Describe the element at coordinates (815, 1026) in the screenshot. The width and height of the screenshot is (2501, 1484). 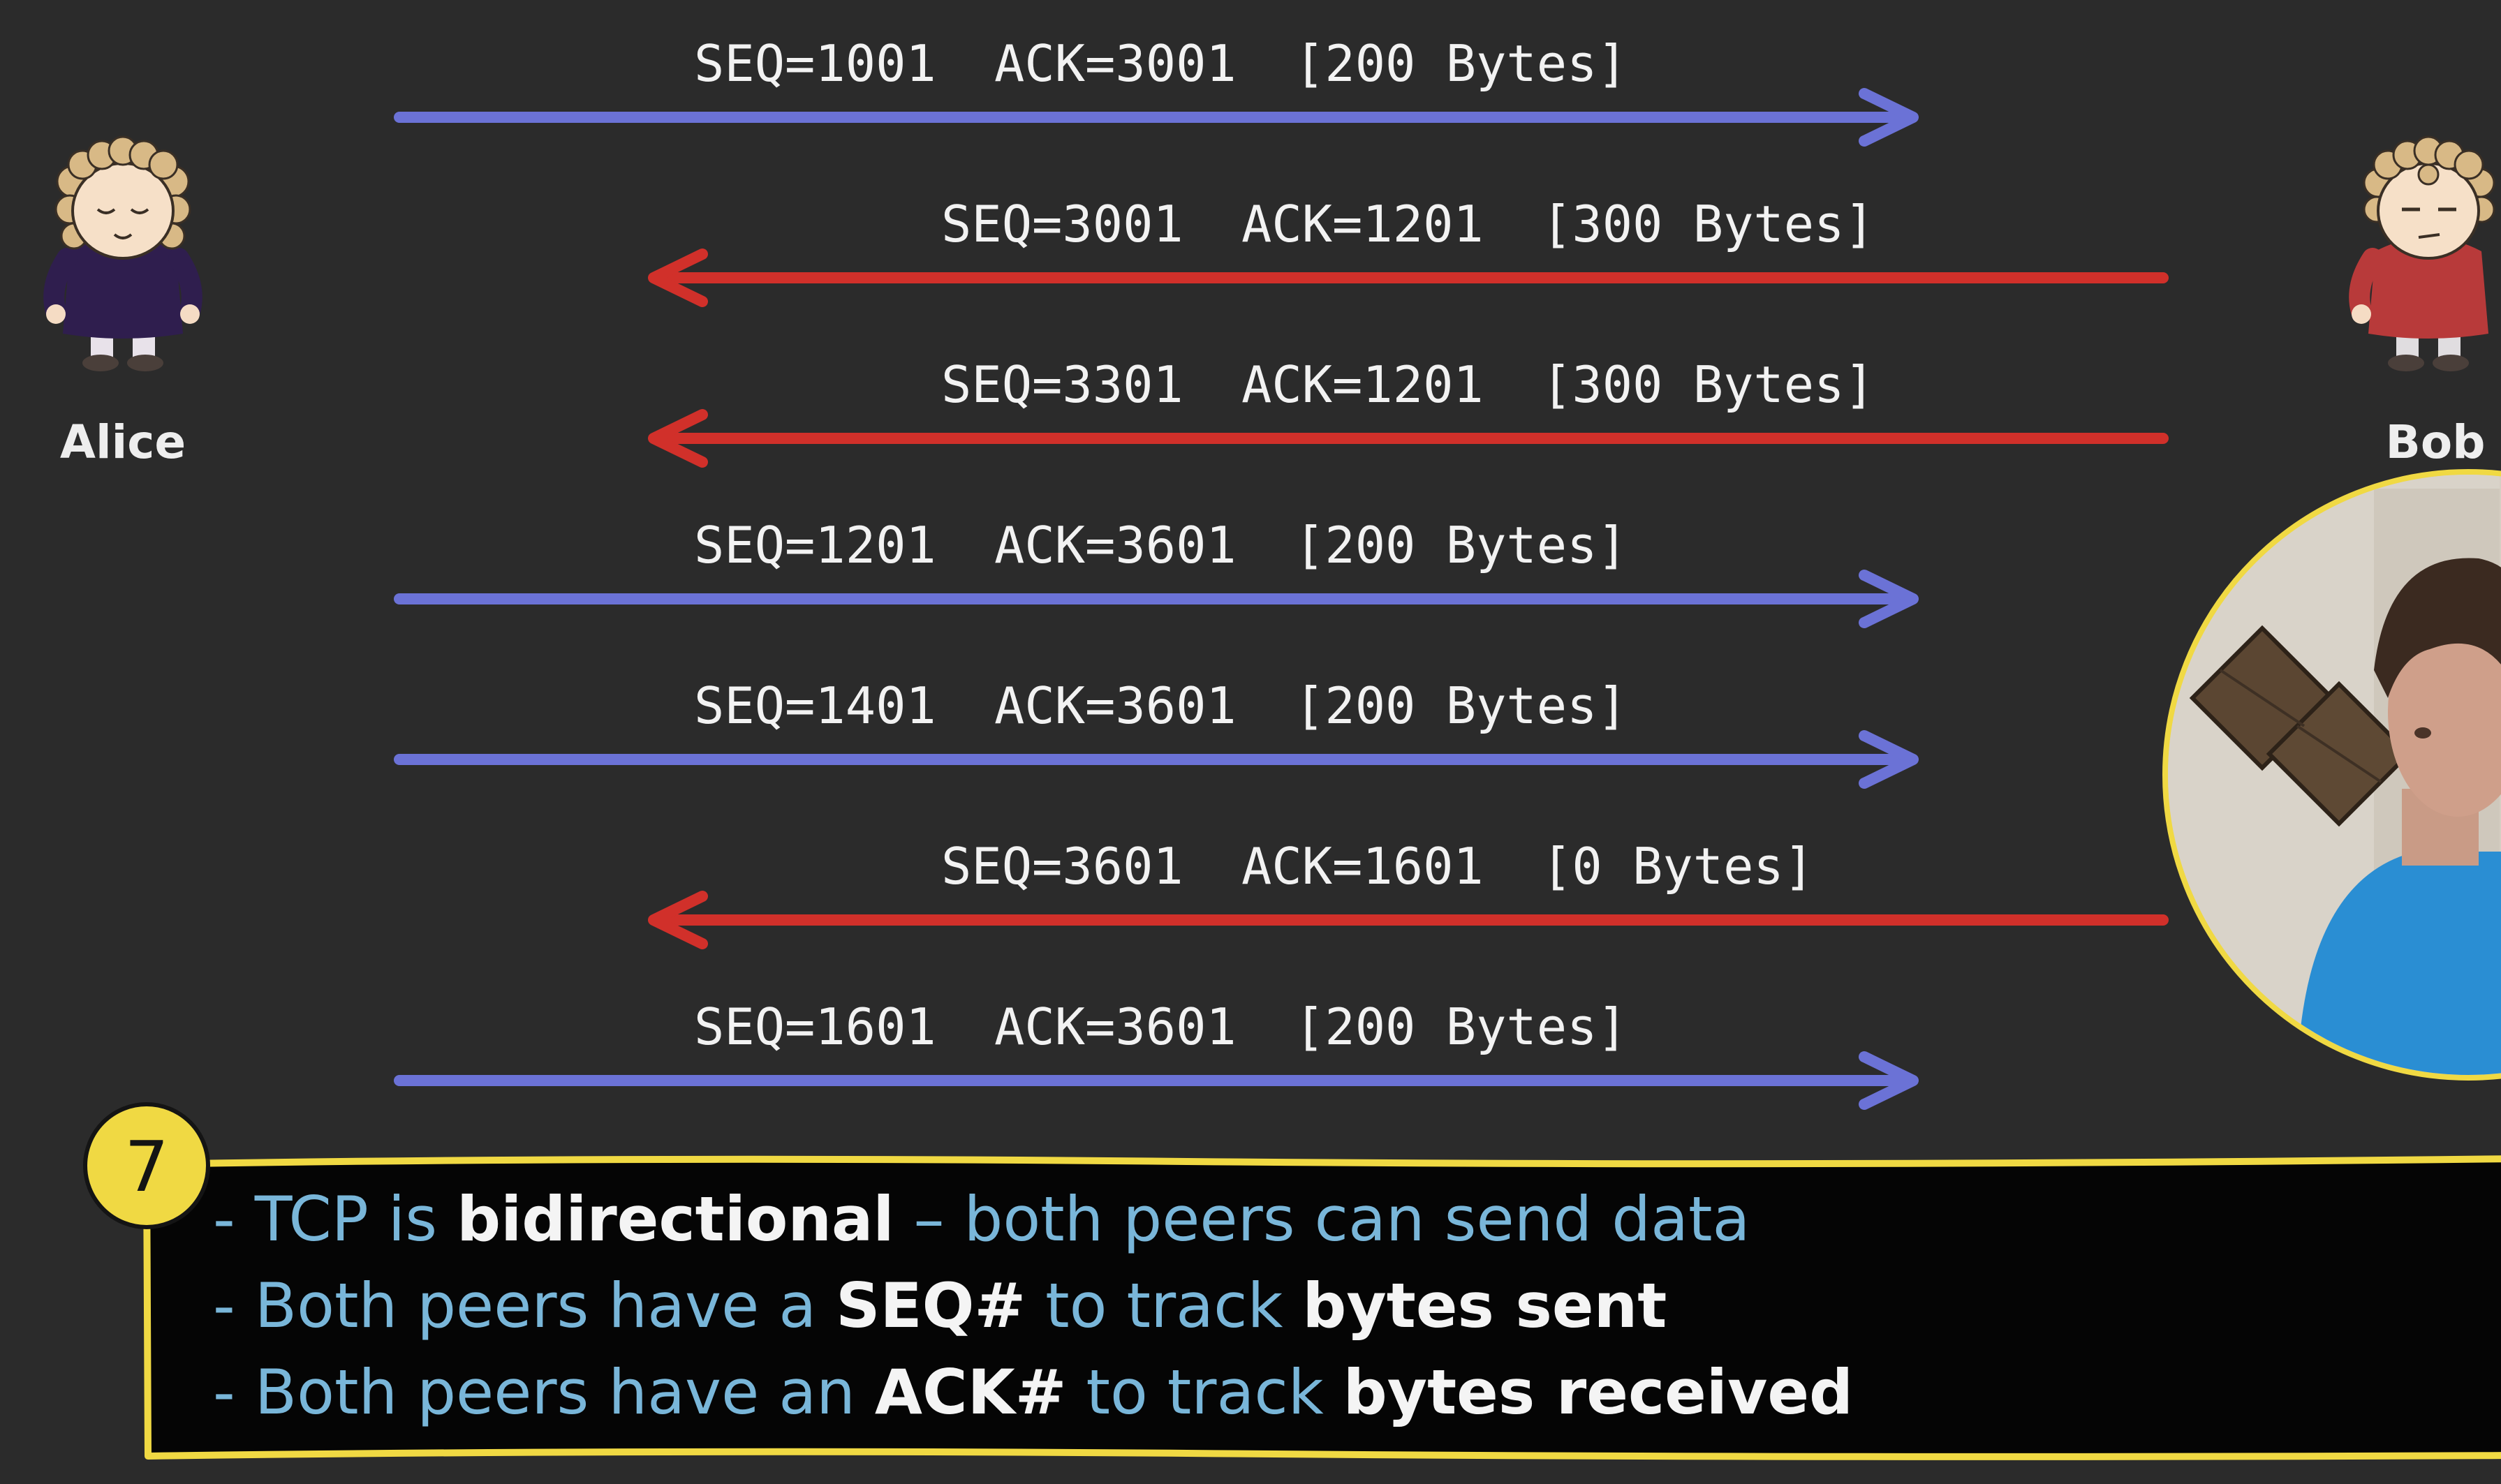
I see `message-seq-label: SEQ=1601` at that location.